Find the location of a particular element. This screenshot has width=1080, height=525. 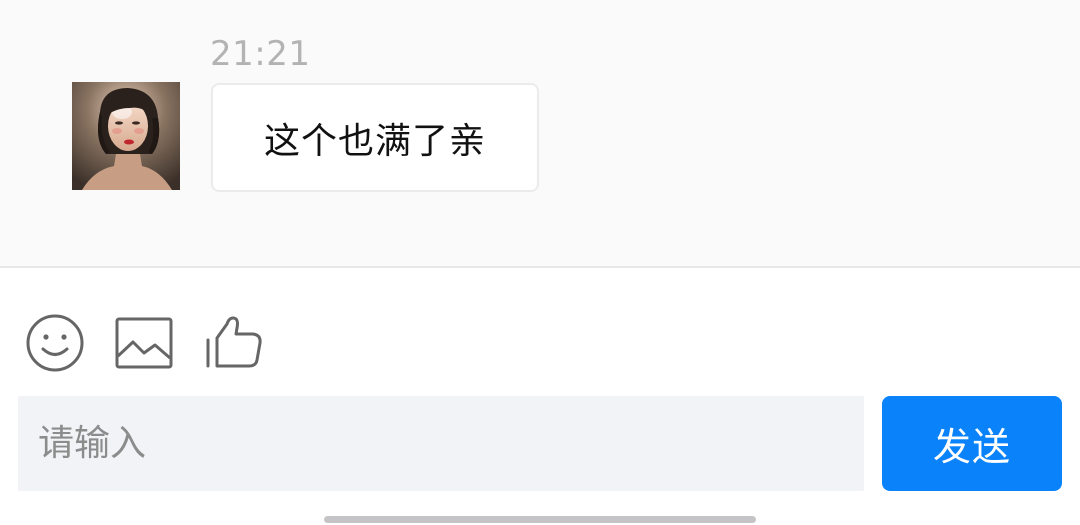

message-bubble: 这个也满了亲 is located at coordinates (375, 137).